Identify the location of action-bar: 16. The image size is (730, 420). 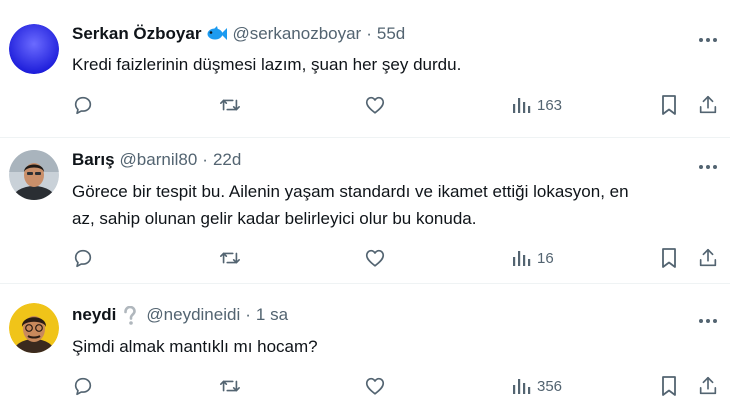
(365, 258).